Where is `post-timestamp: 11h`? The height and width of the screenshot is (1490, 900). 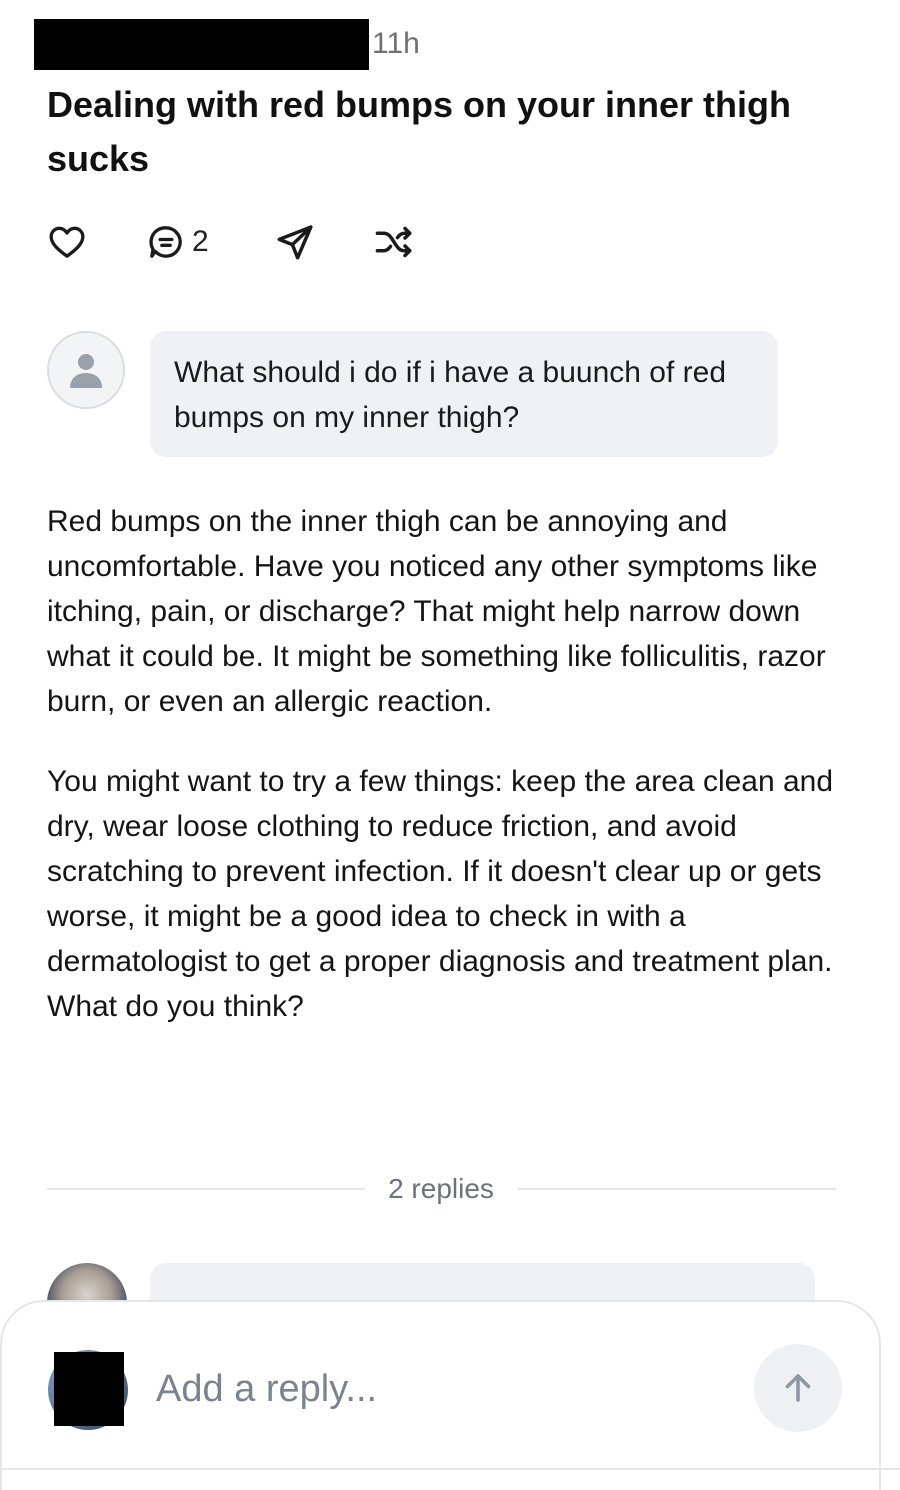 post-timestamp: 11h is located at coordinates (396, 43).